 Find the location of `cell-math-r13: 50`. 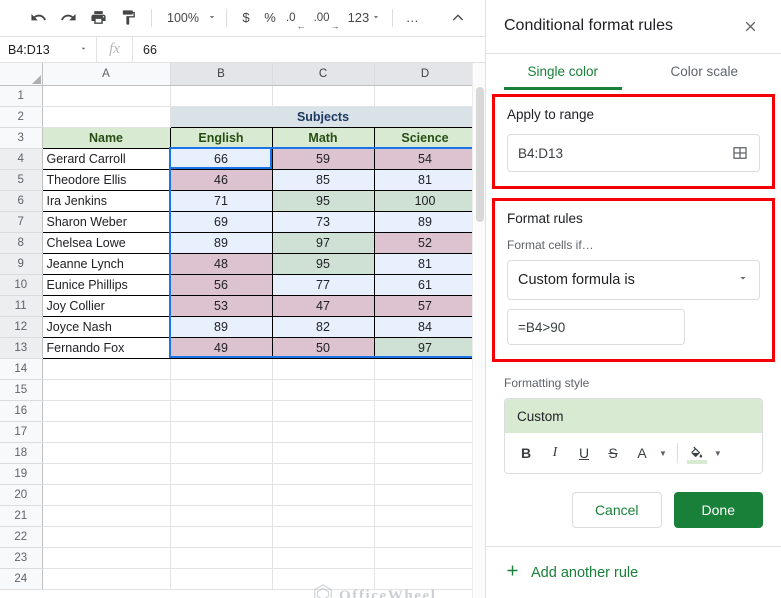

cell-math-r13: 50 is located at coordinates (323, 347).